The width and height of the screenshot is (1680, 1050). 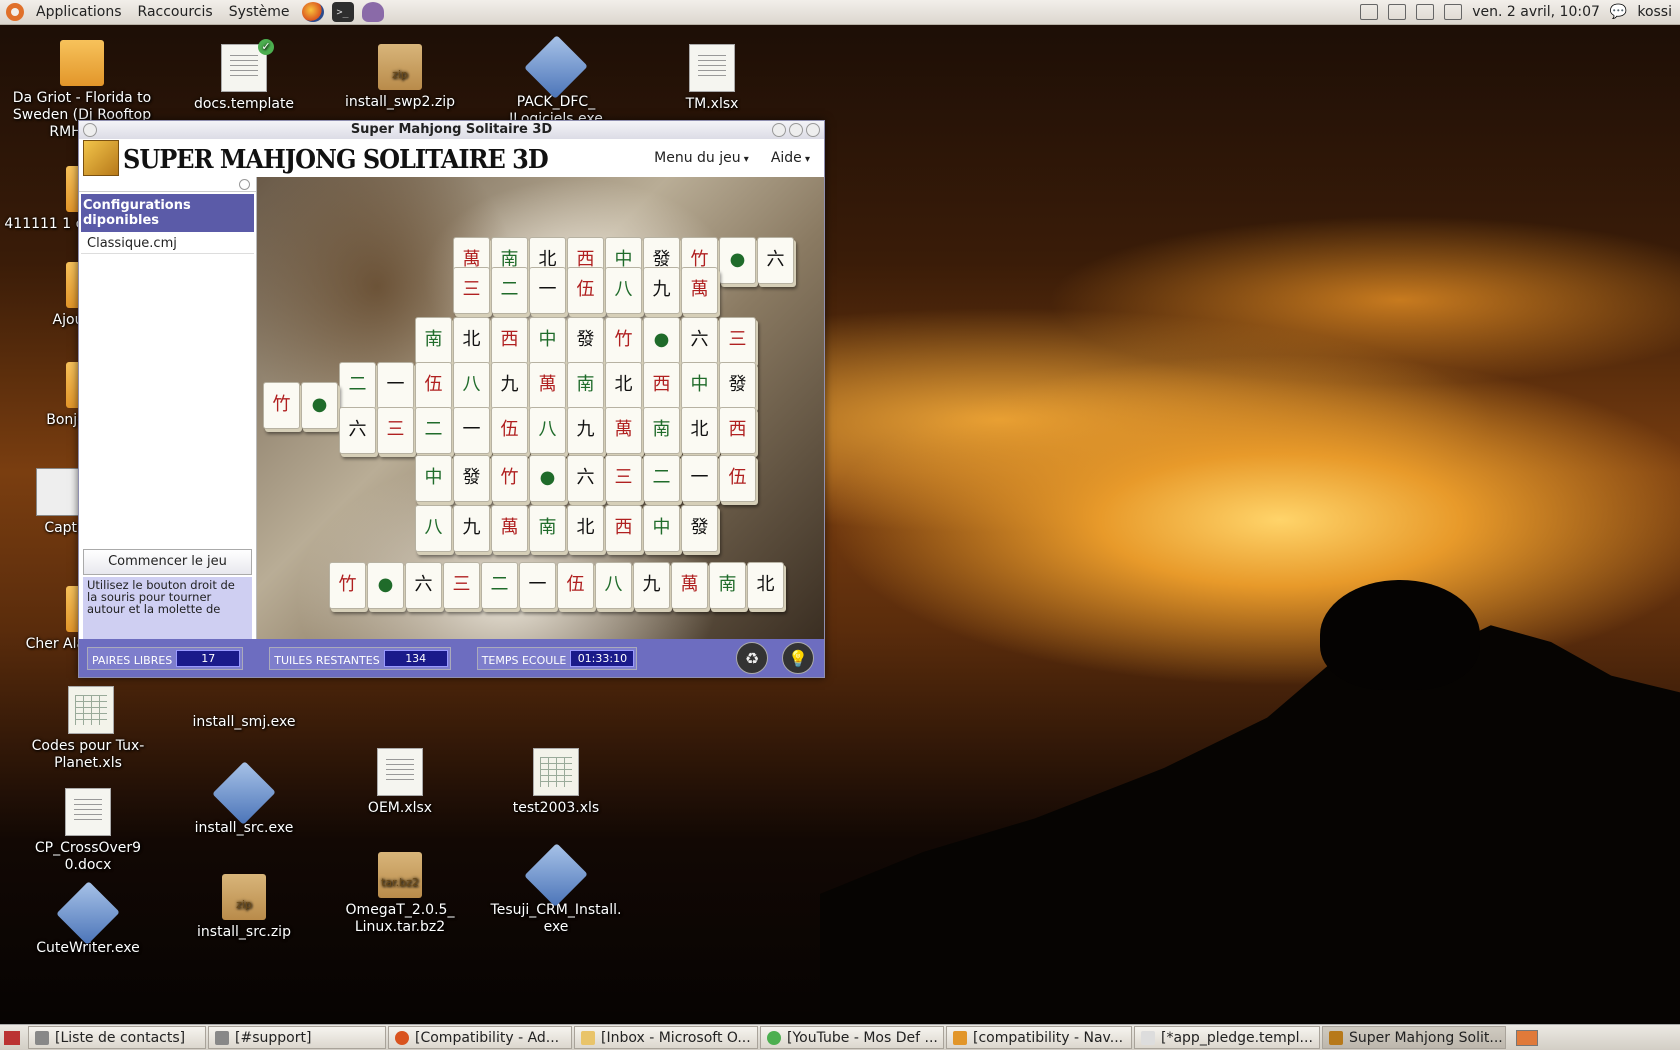 What do you see at coordinates (556, 81) in the screenshot?
I see `desktop-icon: PACK_DFC_ ILogiciels.exe` at bounding box center [556, 81].